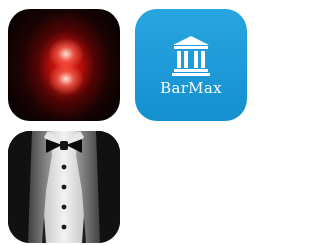 The width and height of the screenshot is (320, 245). I want to click on app-name-barmax: BarMax, so click(191, 88).